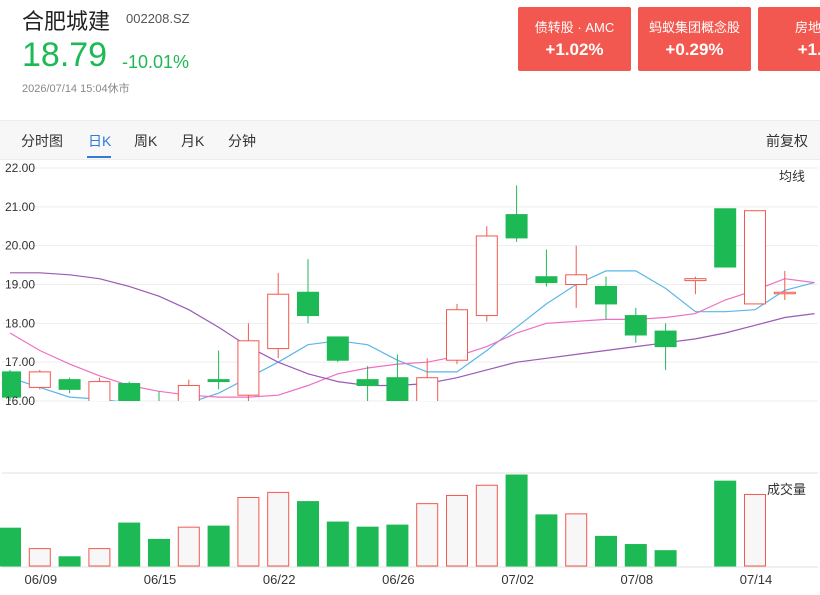 The image size is (820, 595). I want to click on x-tick-label: 06/09, so click(41, 579).